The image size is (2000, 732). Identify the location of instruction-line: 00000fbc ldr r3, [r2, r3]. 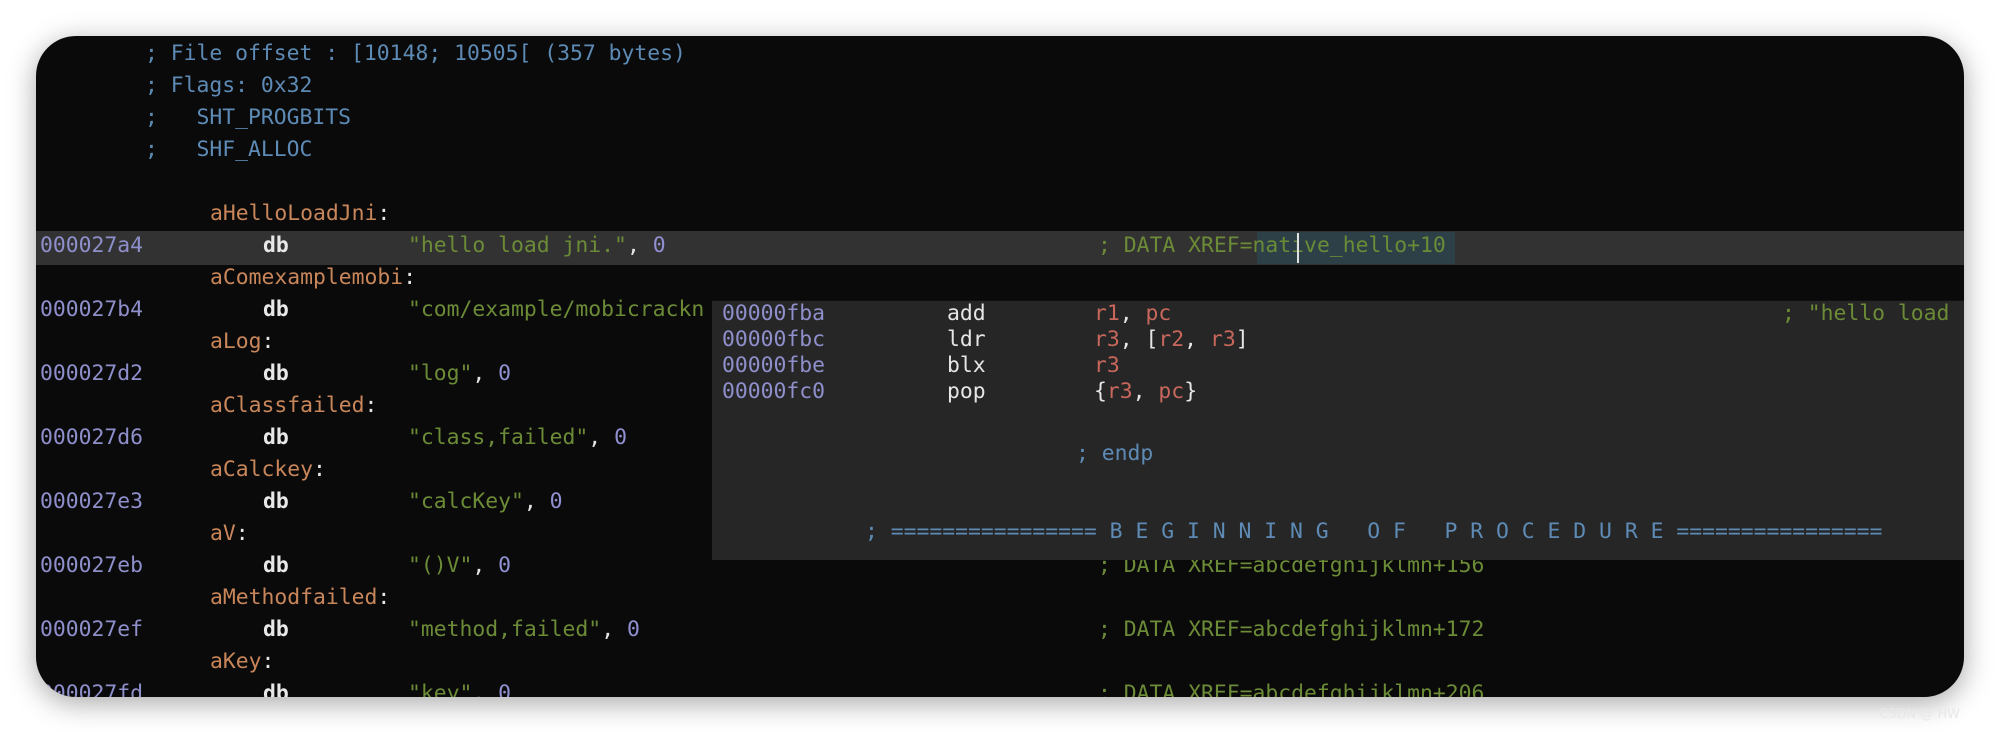
(1338, 340).